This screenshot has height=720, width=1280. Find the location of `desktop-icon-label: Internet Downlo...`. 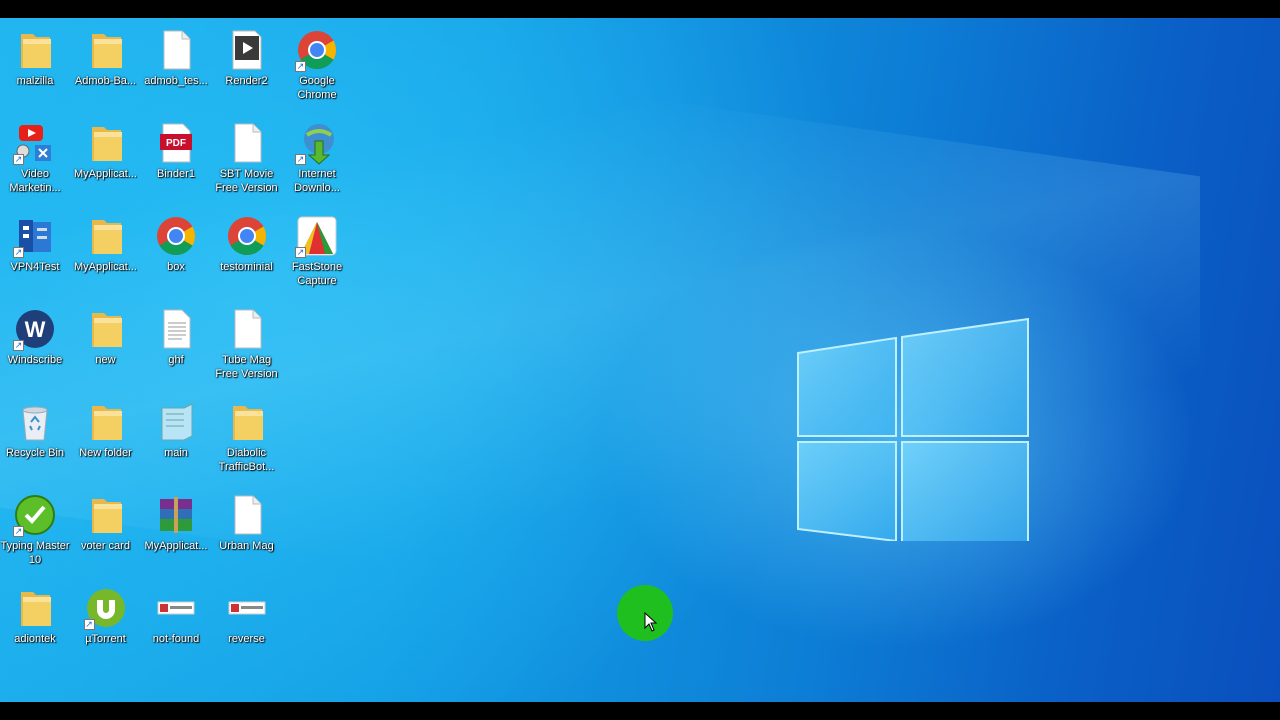

desktop-icon-label: Internet Downlo... is located at coordinates (317, 181).